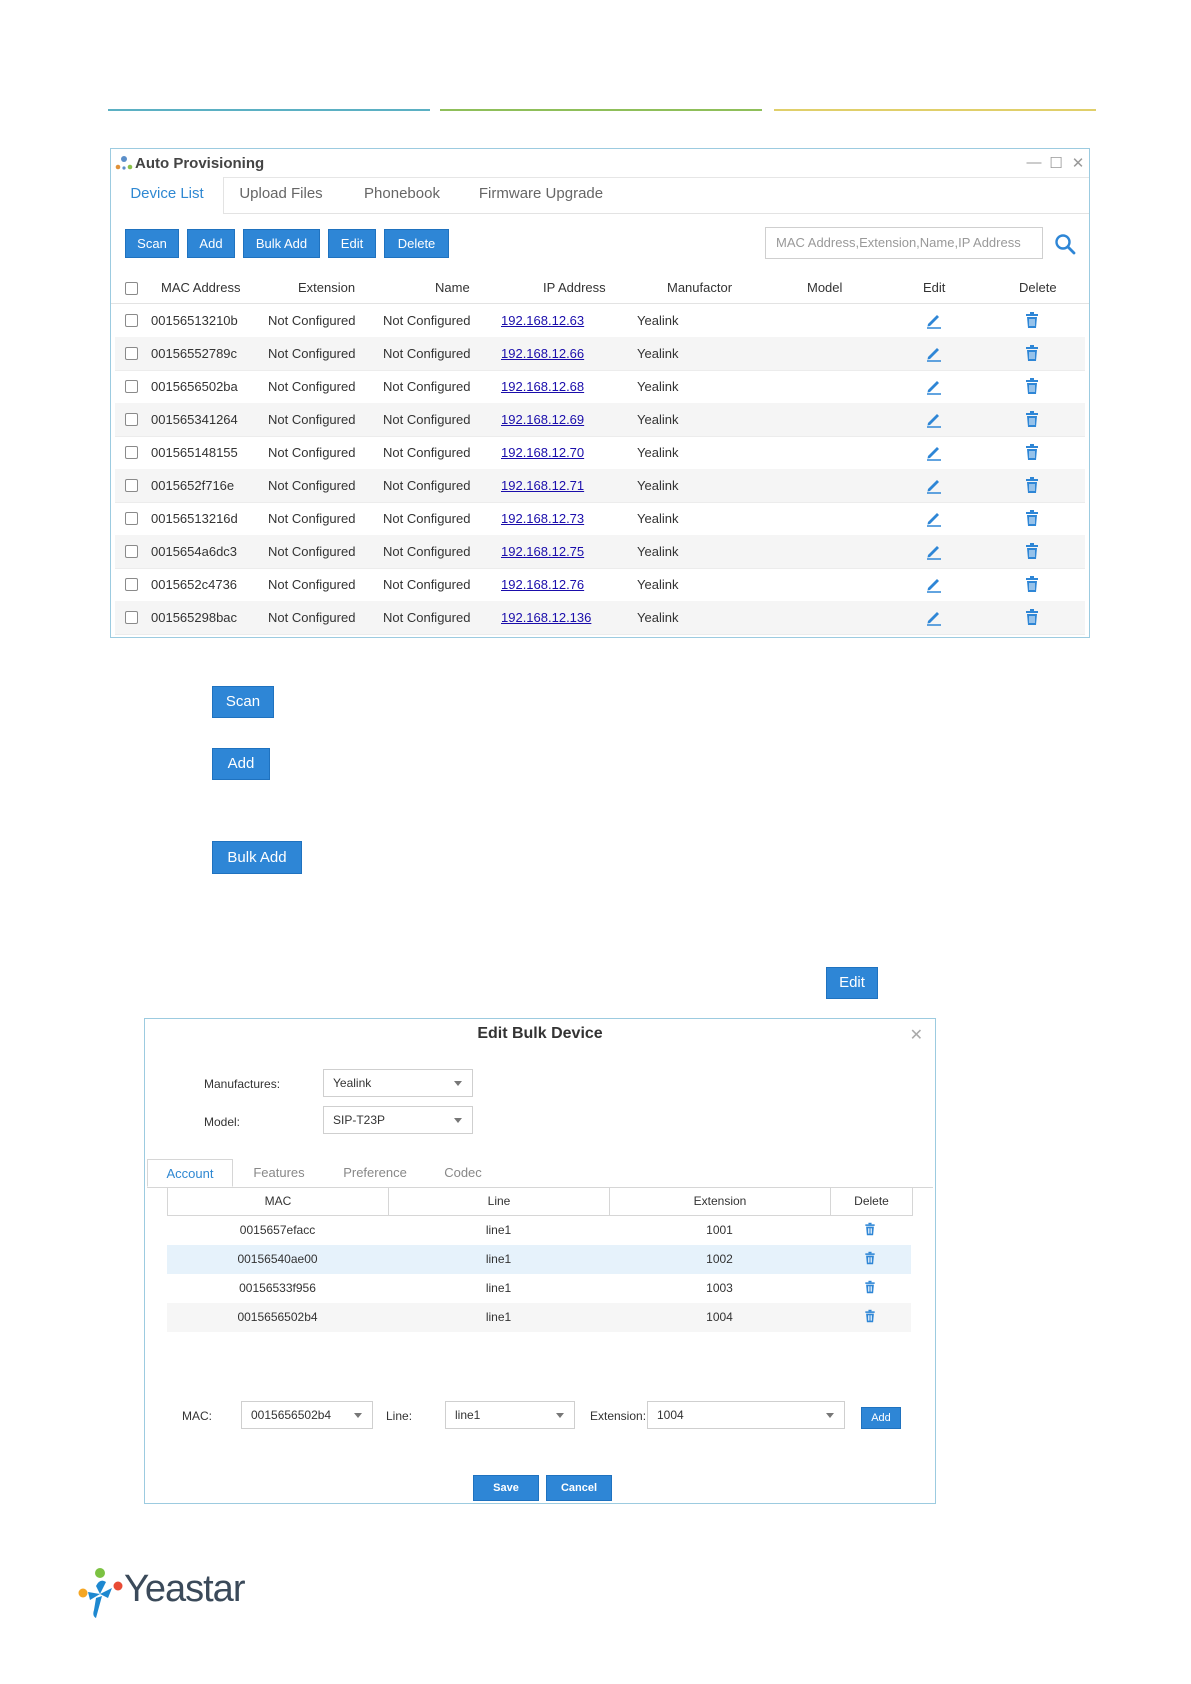 Image resolution: width=1191 pixels, height=1684 pixels. What do you see at coordinates (241, 764) in the screenshot?
I see `add-button-standalone: Add` at bounding box center [241, 764].